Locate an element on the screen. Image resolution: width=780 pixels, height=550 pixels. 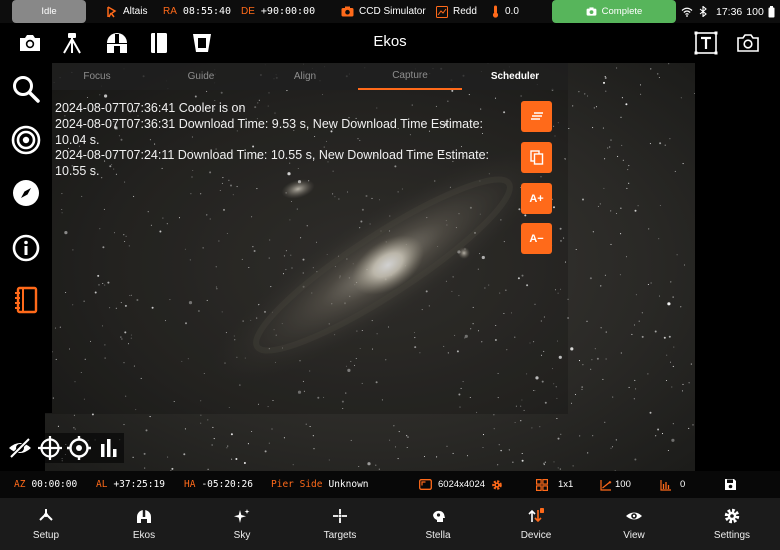
tab-guide: Guide is located at coordinates (201, 76).